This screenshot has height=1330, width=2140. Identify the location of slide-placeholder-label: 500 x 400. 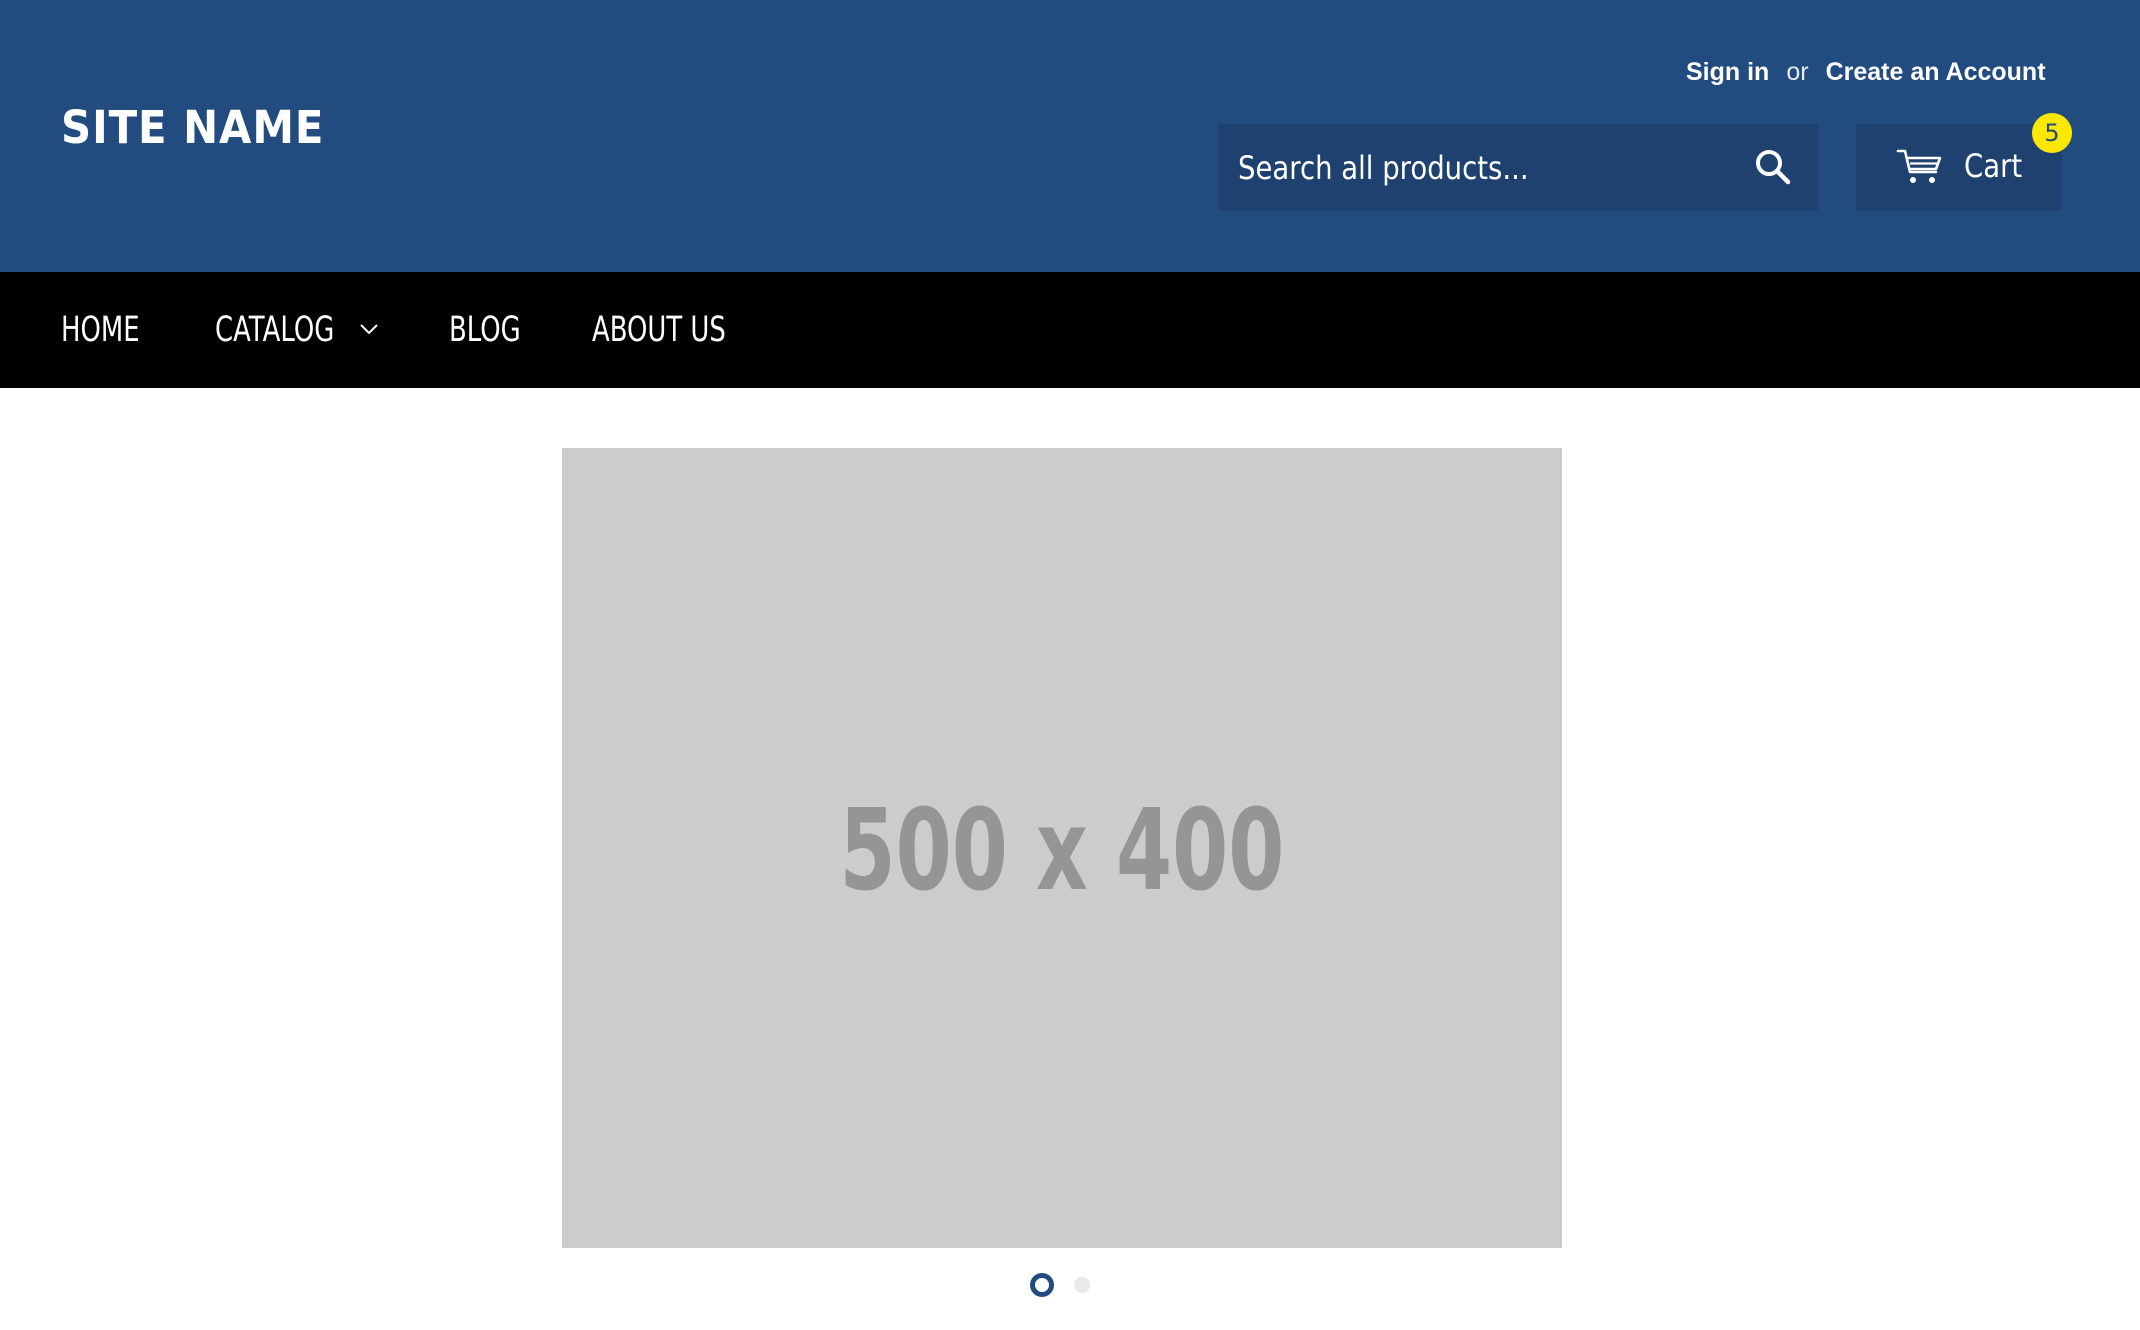
(1062, 851).